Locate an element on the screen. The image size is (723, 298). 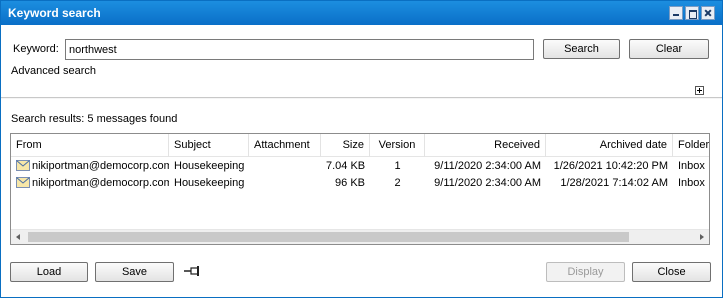
cell-archived-date: 1/26/2021 10:42:20 PM is located at coordinates (610, 166).